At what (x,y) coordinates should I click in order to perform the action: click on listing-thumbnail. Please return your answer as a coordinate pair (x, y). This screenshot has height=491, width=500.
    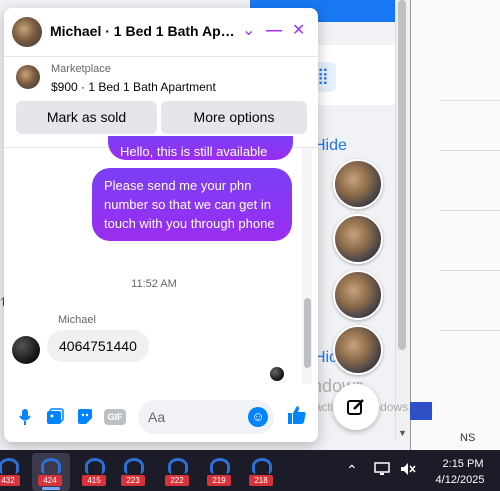
    Looking at the image, I should click on (28, 77).